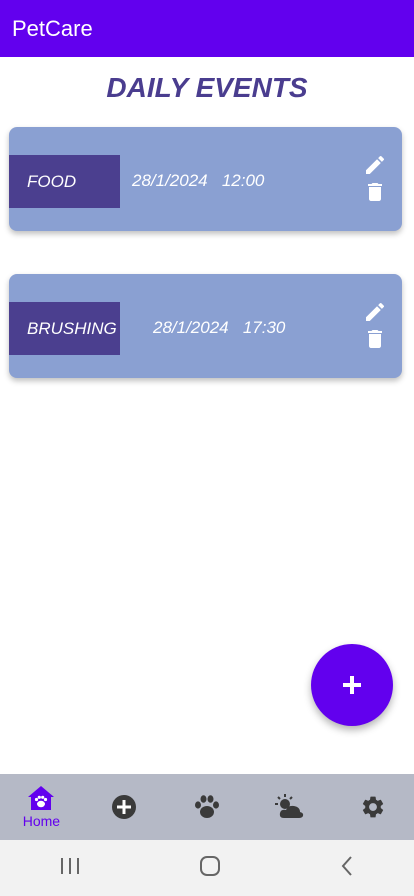 The image size is (414, 896). I want to click on nav-item-weather, so click(289, 807).